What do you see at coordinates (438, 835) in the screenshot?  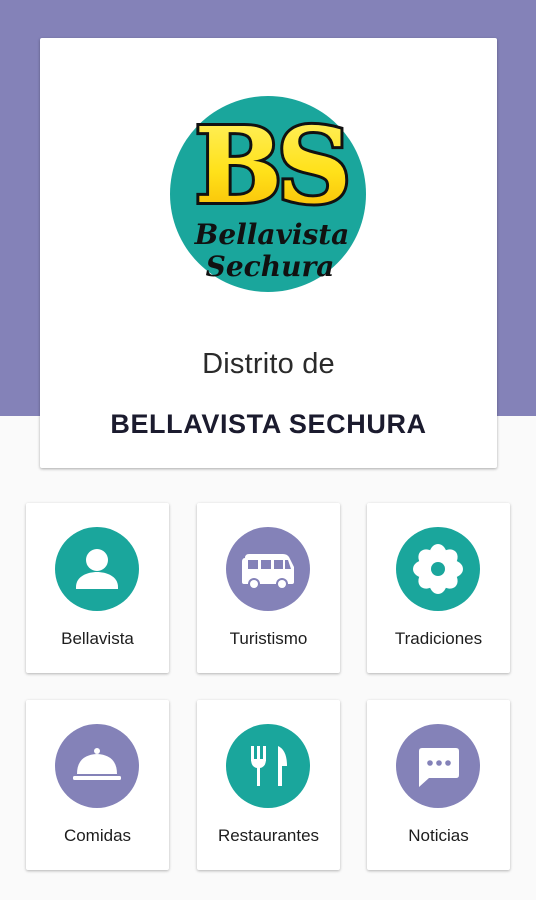 I see `tile-label: Noticias` at bounding box center [438, 835].